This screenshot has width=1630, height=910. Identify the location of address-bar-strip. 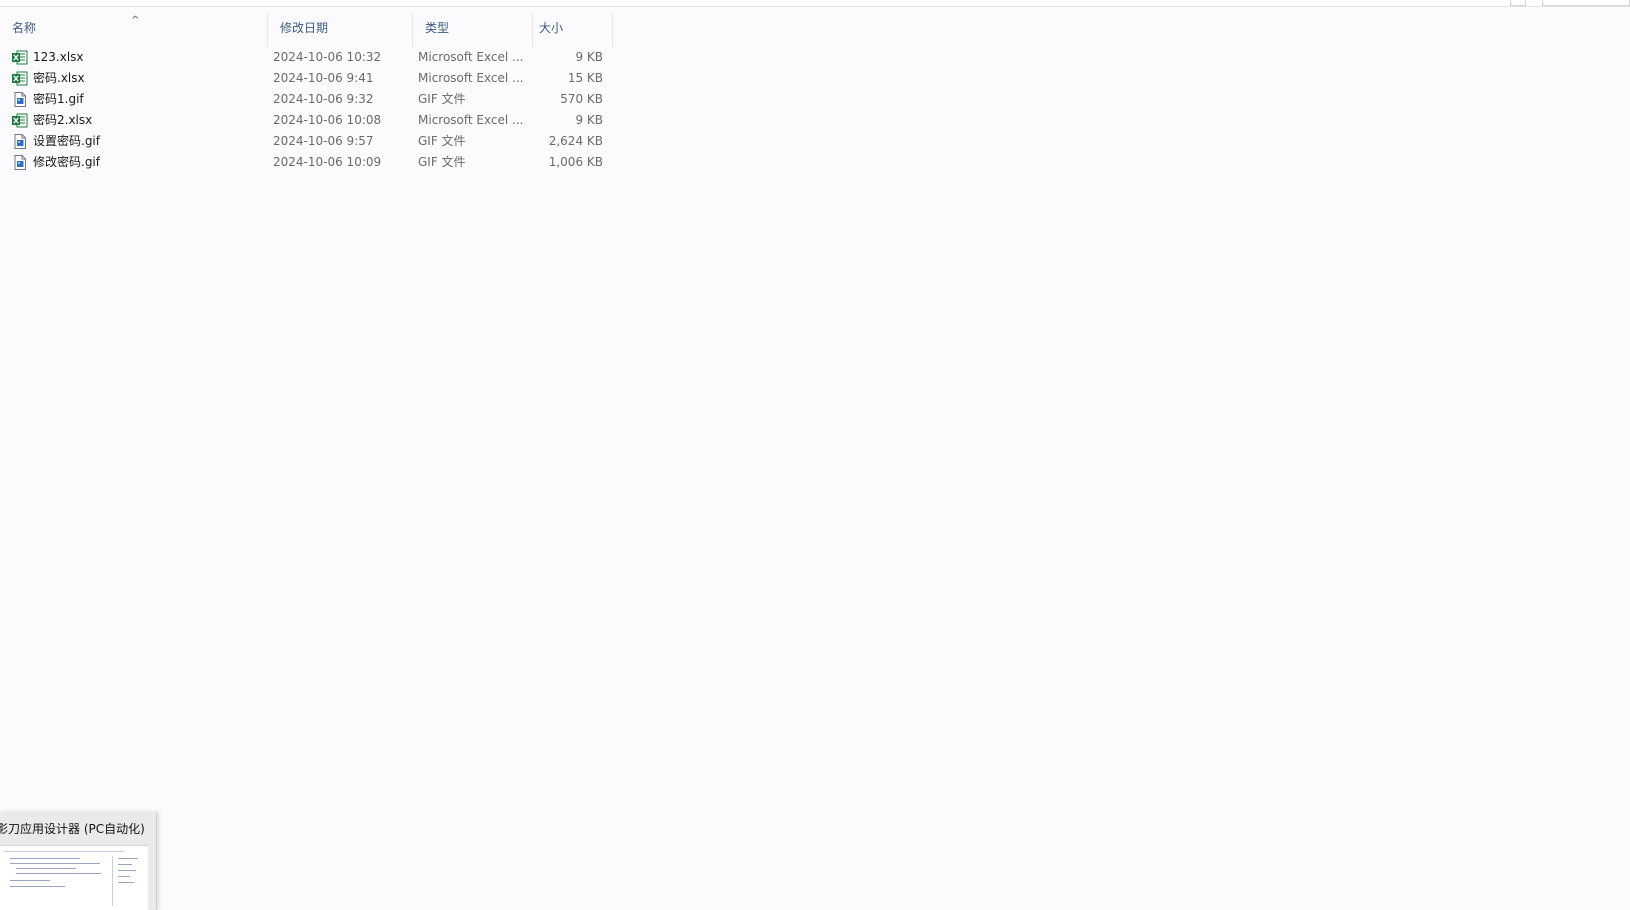
(815, 3).